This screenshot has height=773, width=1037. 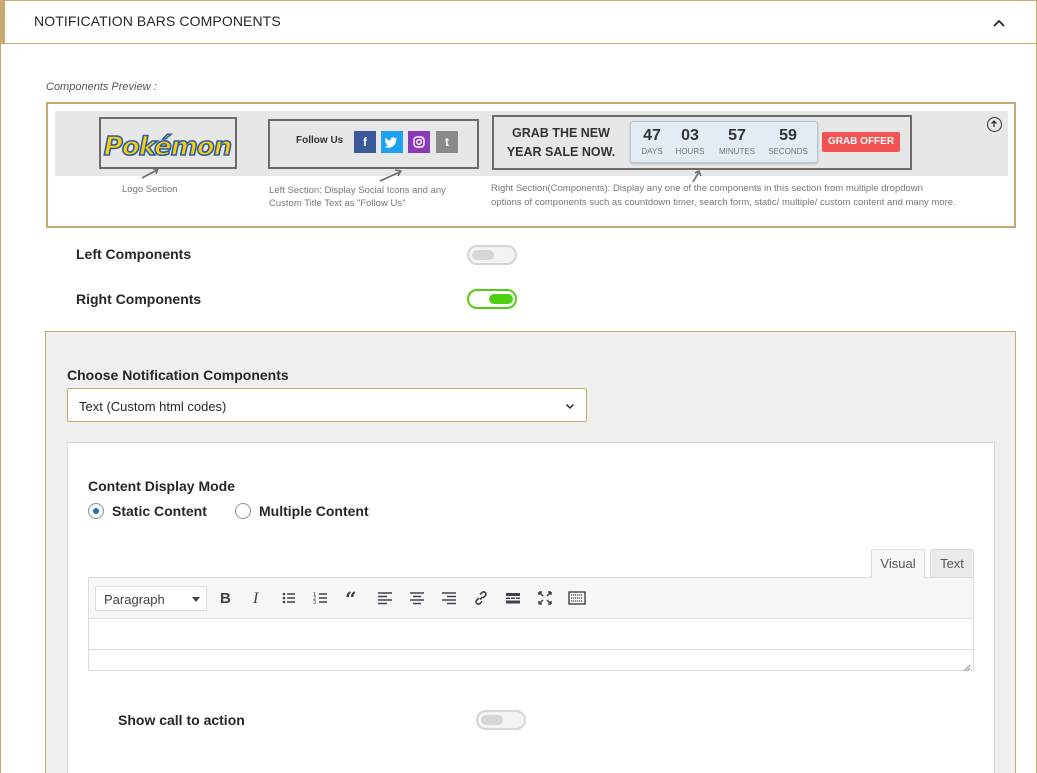 What do you see at coordinates (447, 142) in the screenshot?
I see `tumblr-icon: t` at bounding box center [447, 142].